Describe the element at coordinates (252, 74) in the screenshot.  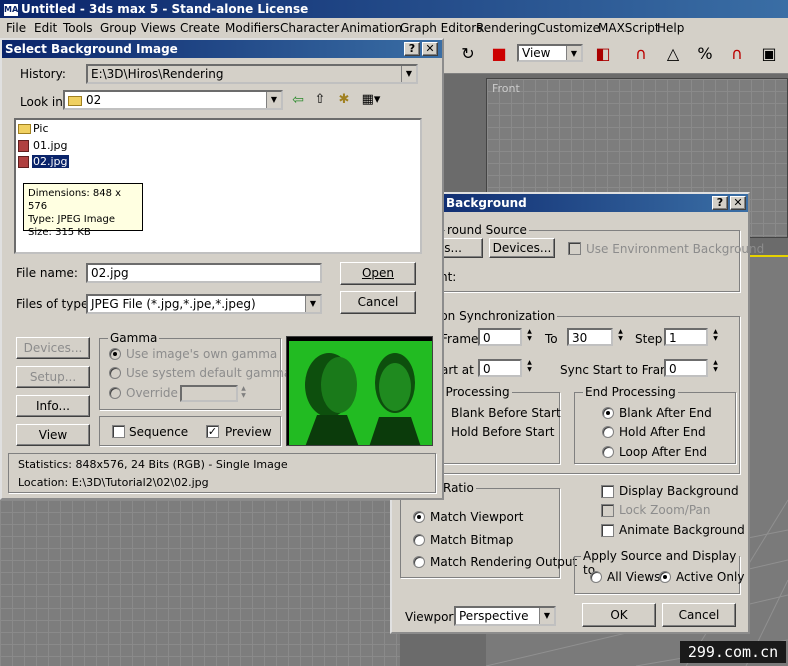
I see `history-select: E:\3D\Hiros\Rendering ▼` at that location.